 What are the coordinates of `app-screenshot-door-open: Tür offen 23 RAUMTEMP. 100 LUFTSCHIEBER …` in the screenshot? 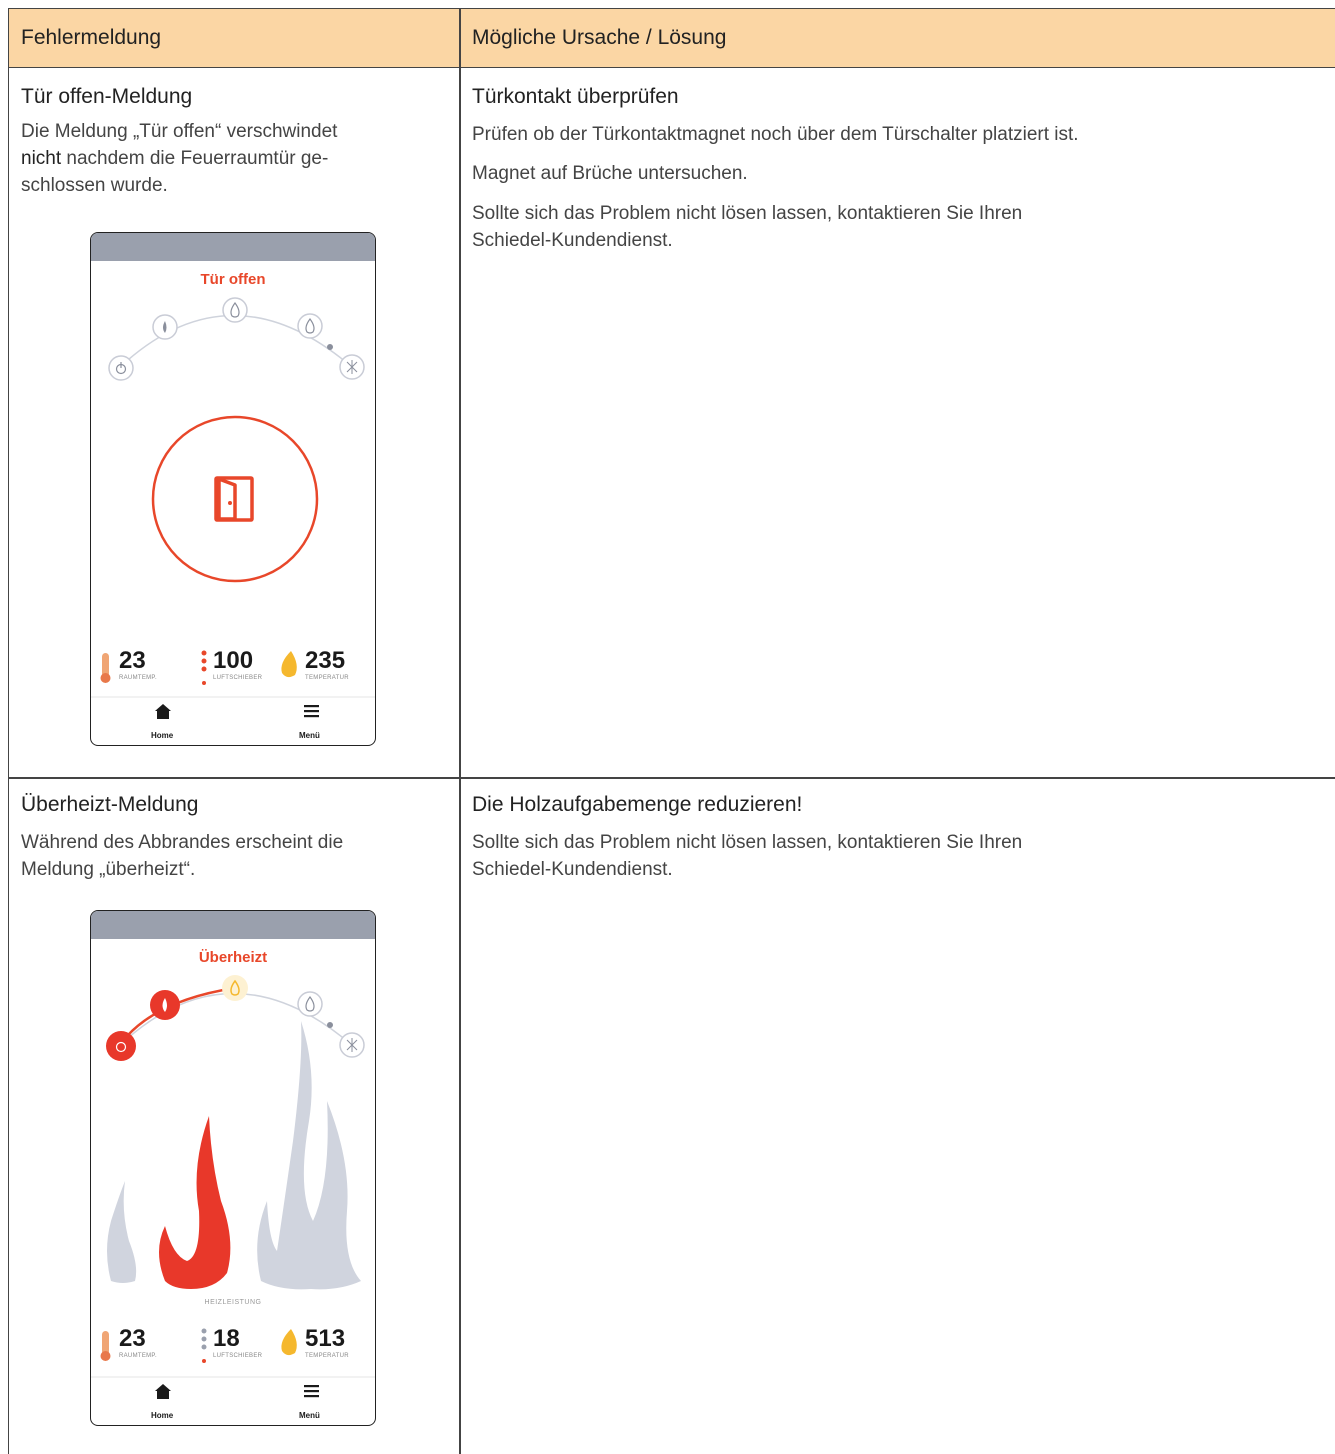 It's located at (233, 489).